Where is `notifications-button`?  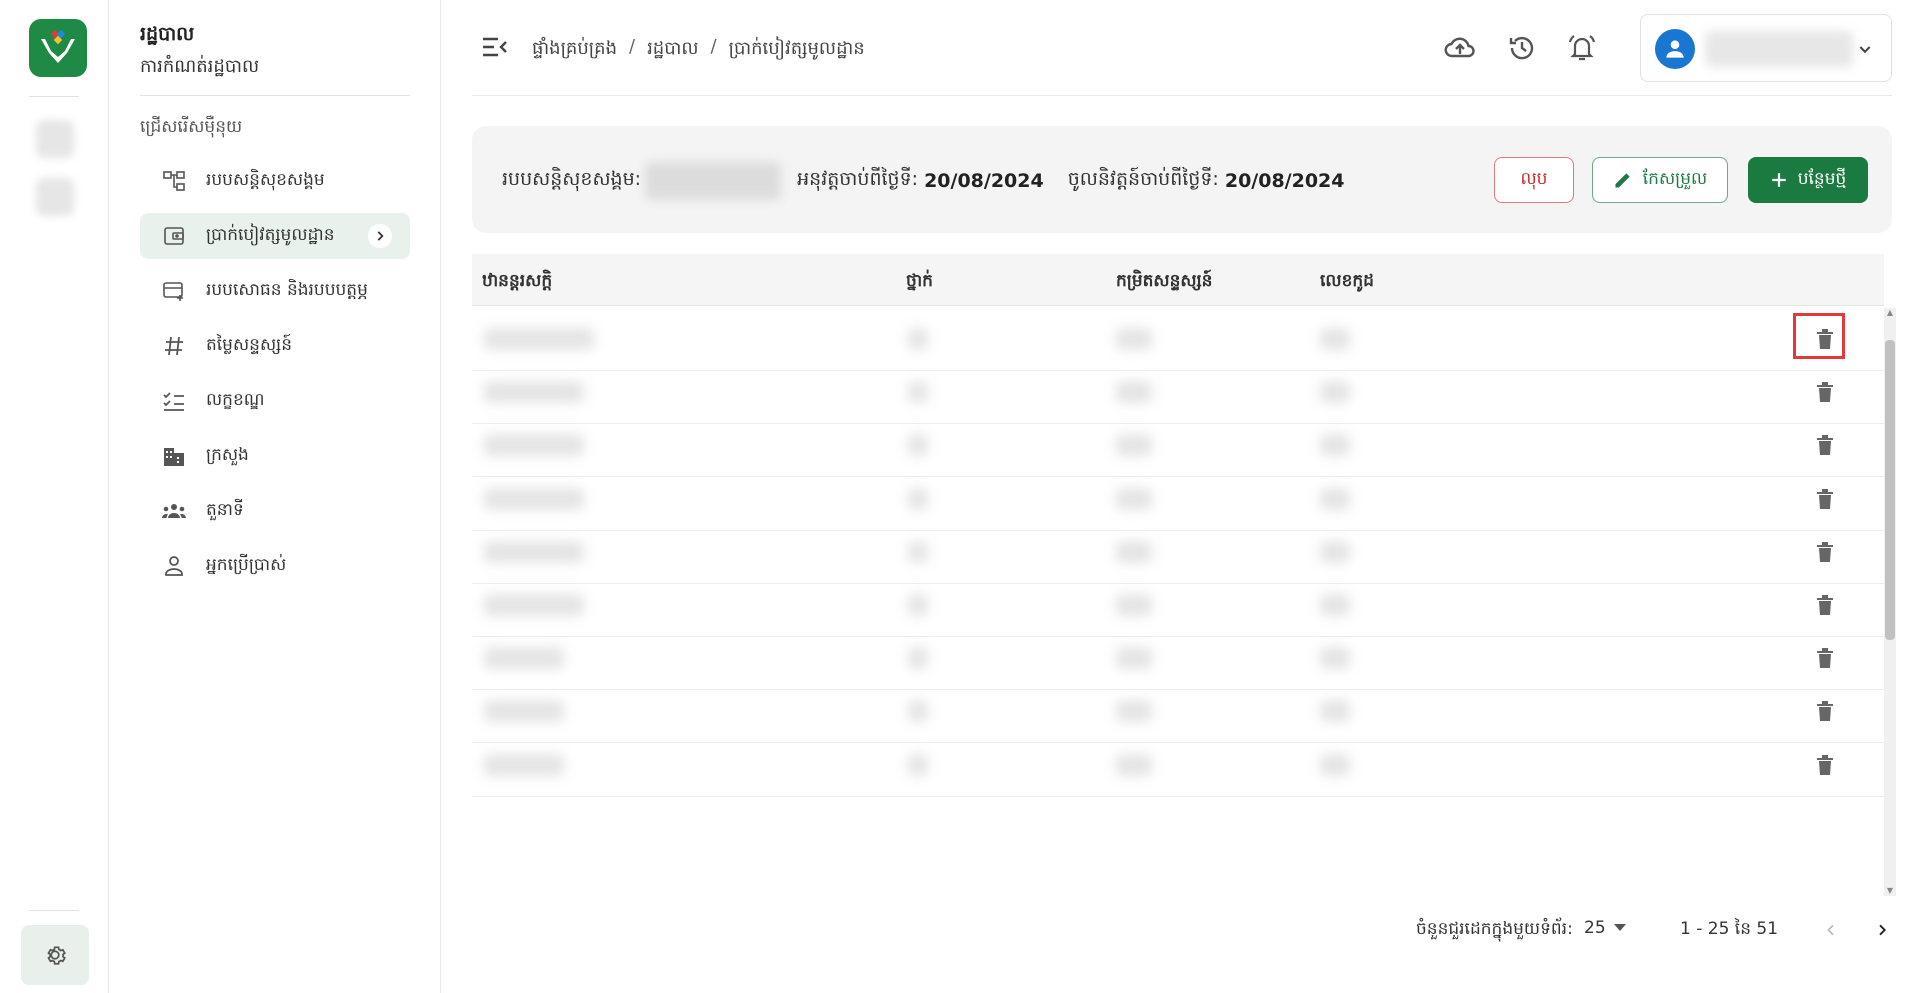 notifications-button is located at coordinates (1582, 48).